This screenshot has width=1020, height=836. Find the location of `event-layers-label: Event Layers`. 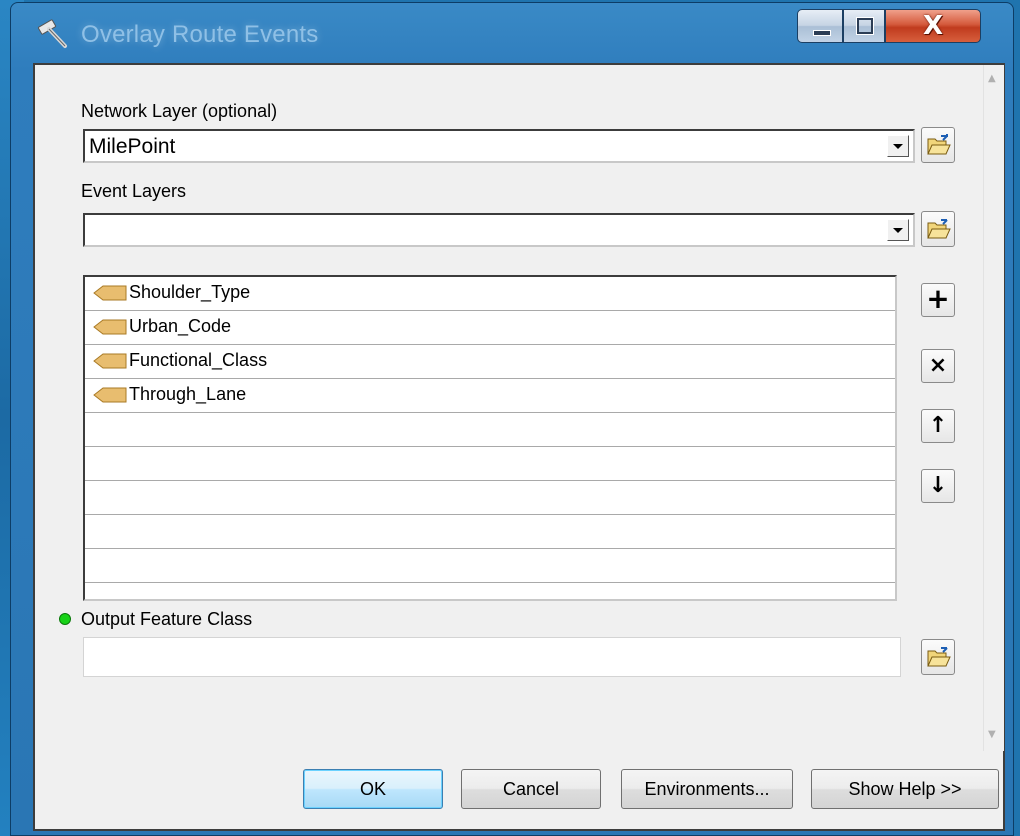

event-layers-label: Event Layers is located at coordinates (134, 191).